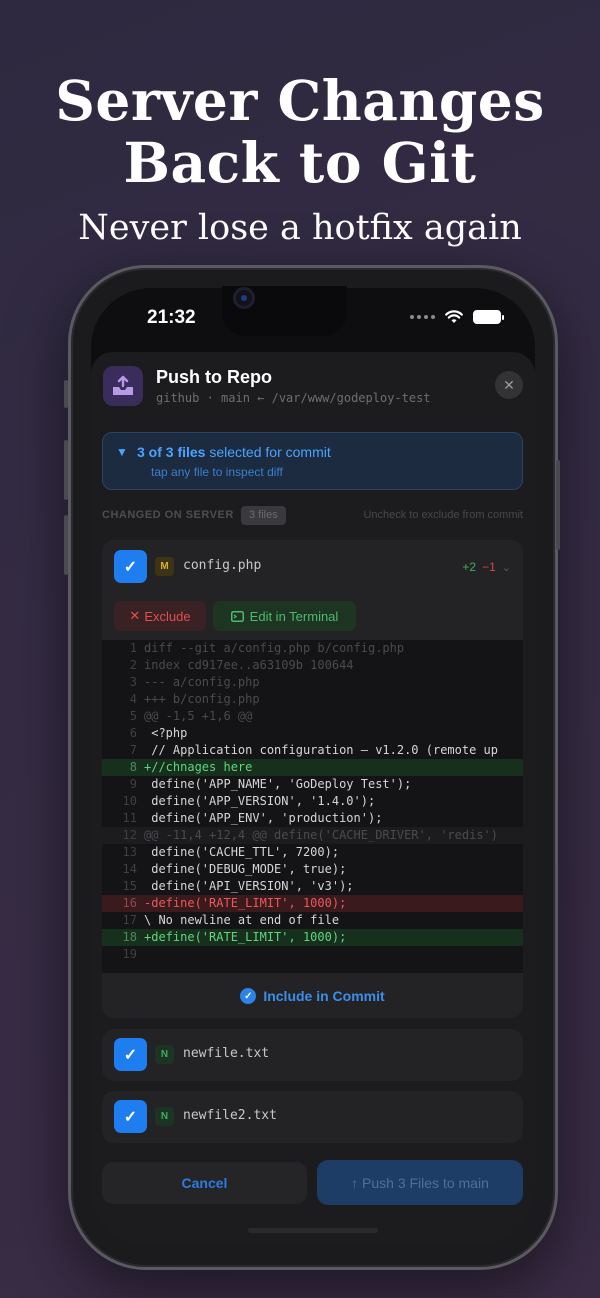 This screenshot has width=600, height=1298. I want to click on diff-line-context: 17 \ No newline at end of file, so click(312, 920).